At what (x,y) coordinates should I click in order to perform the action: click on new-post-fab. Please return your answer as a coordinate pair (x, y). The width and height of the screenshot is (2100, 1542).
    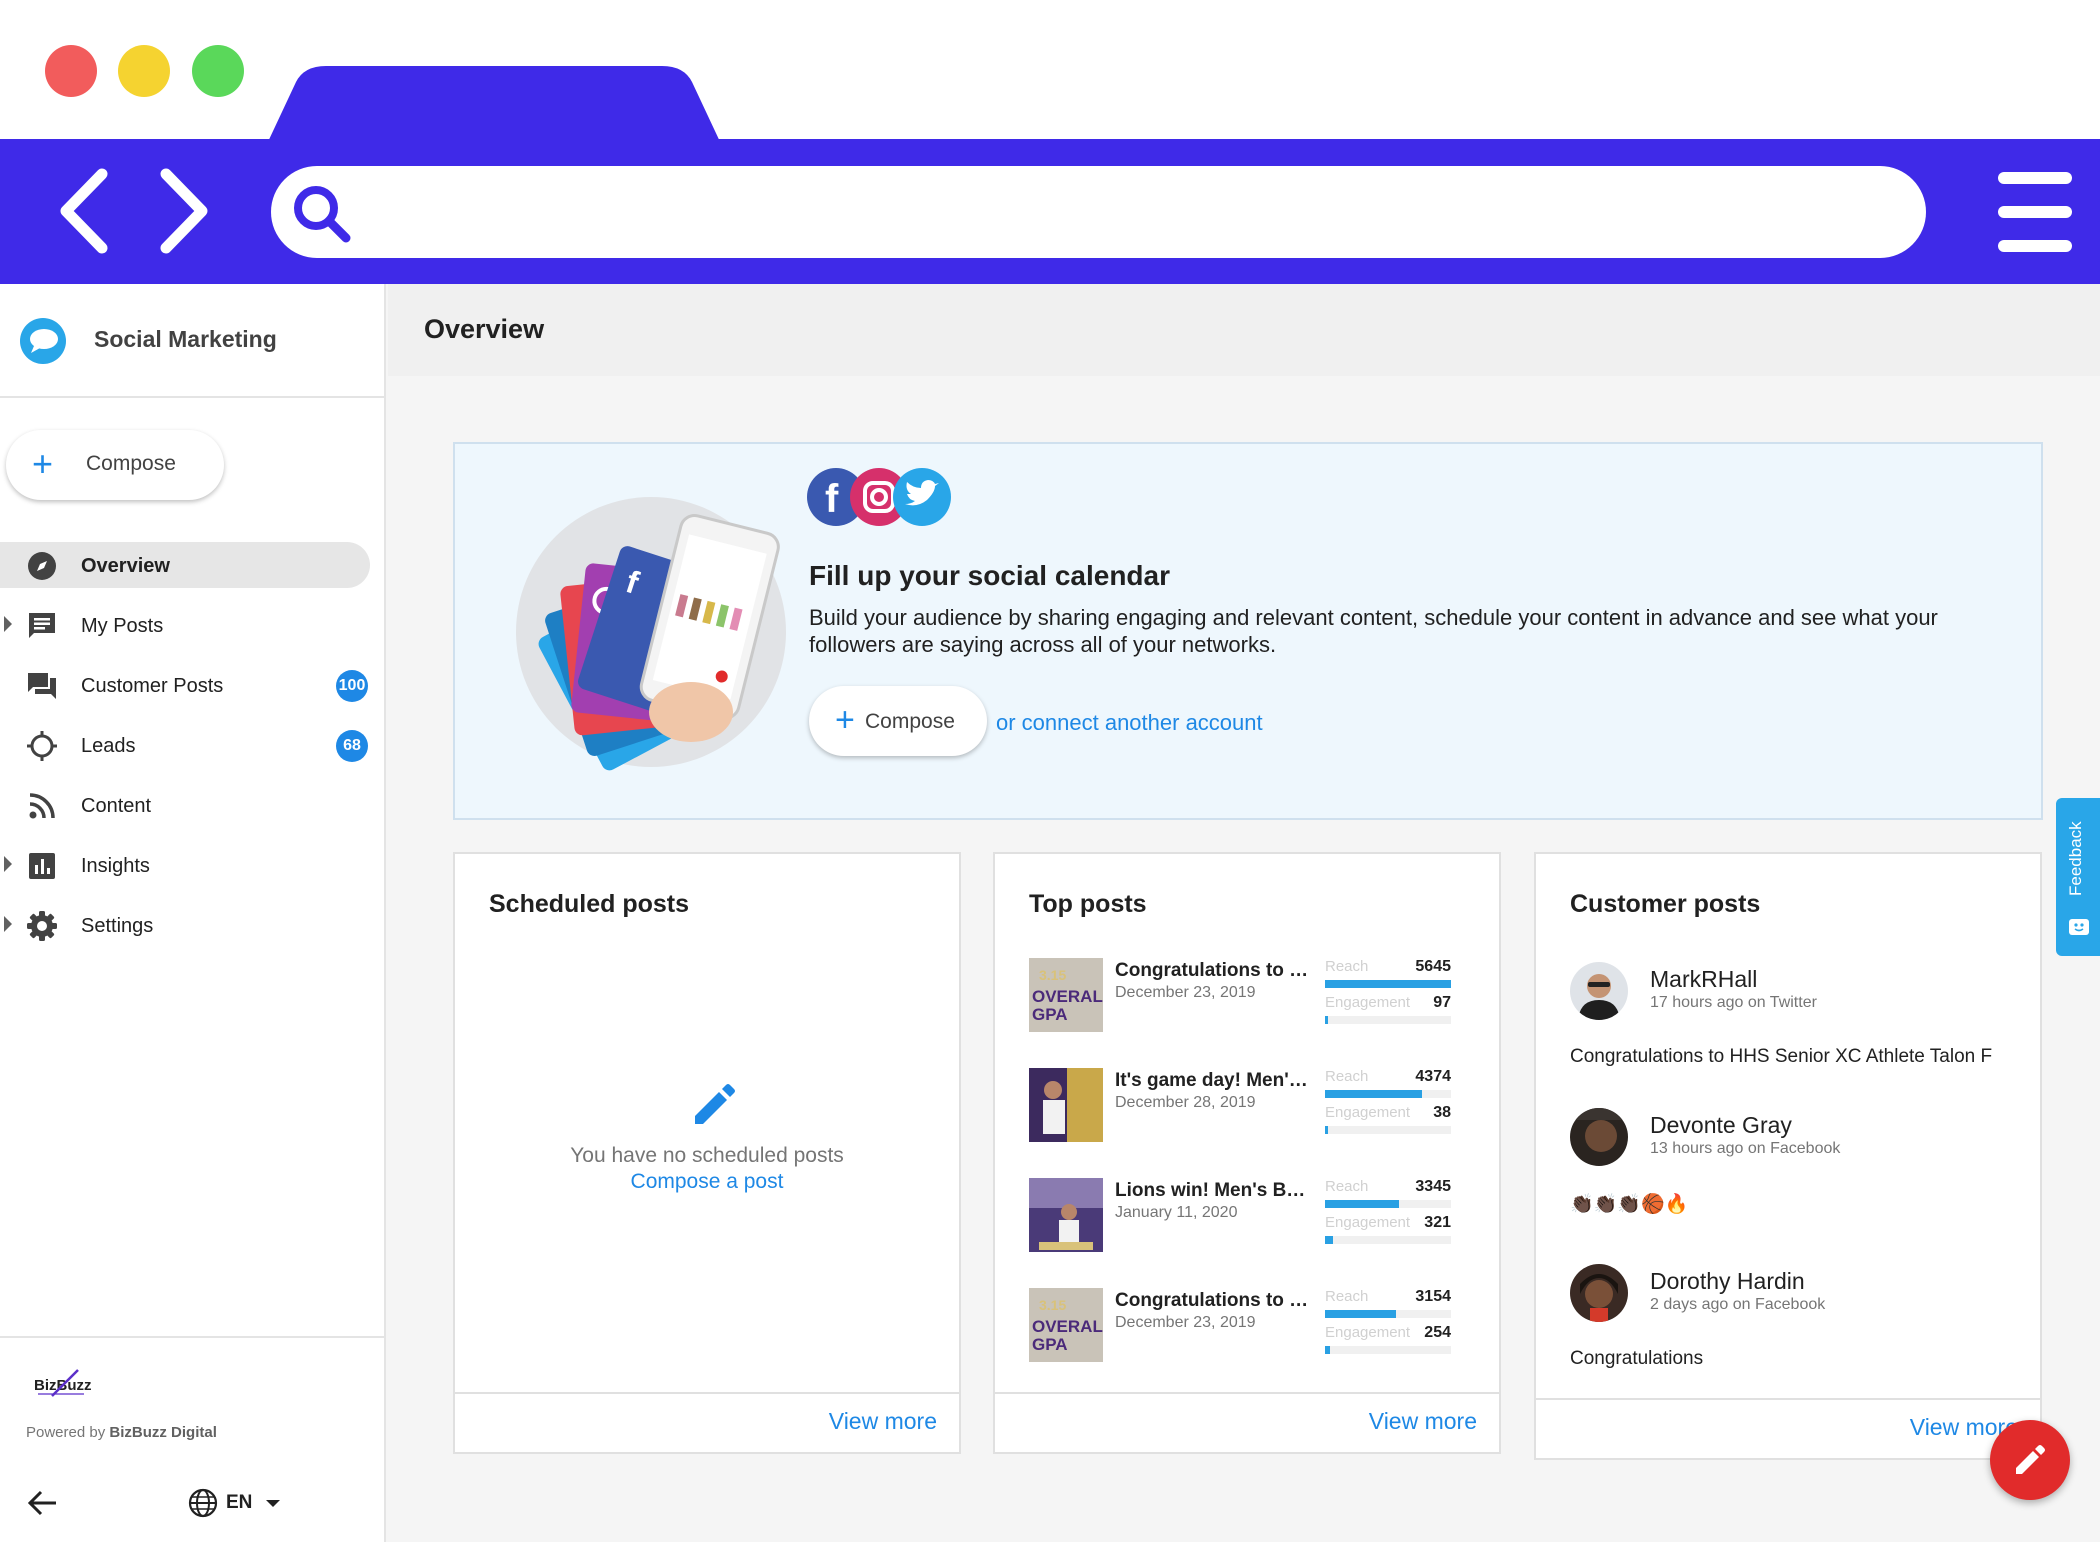
    Looking at the image, I should click on (2030, 1460).